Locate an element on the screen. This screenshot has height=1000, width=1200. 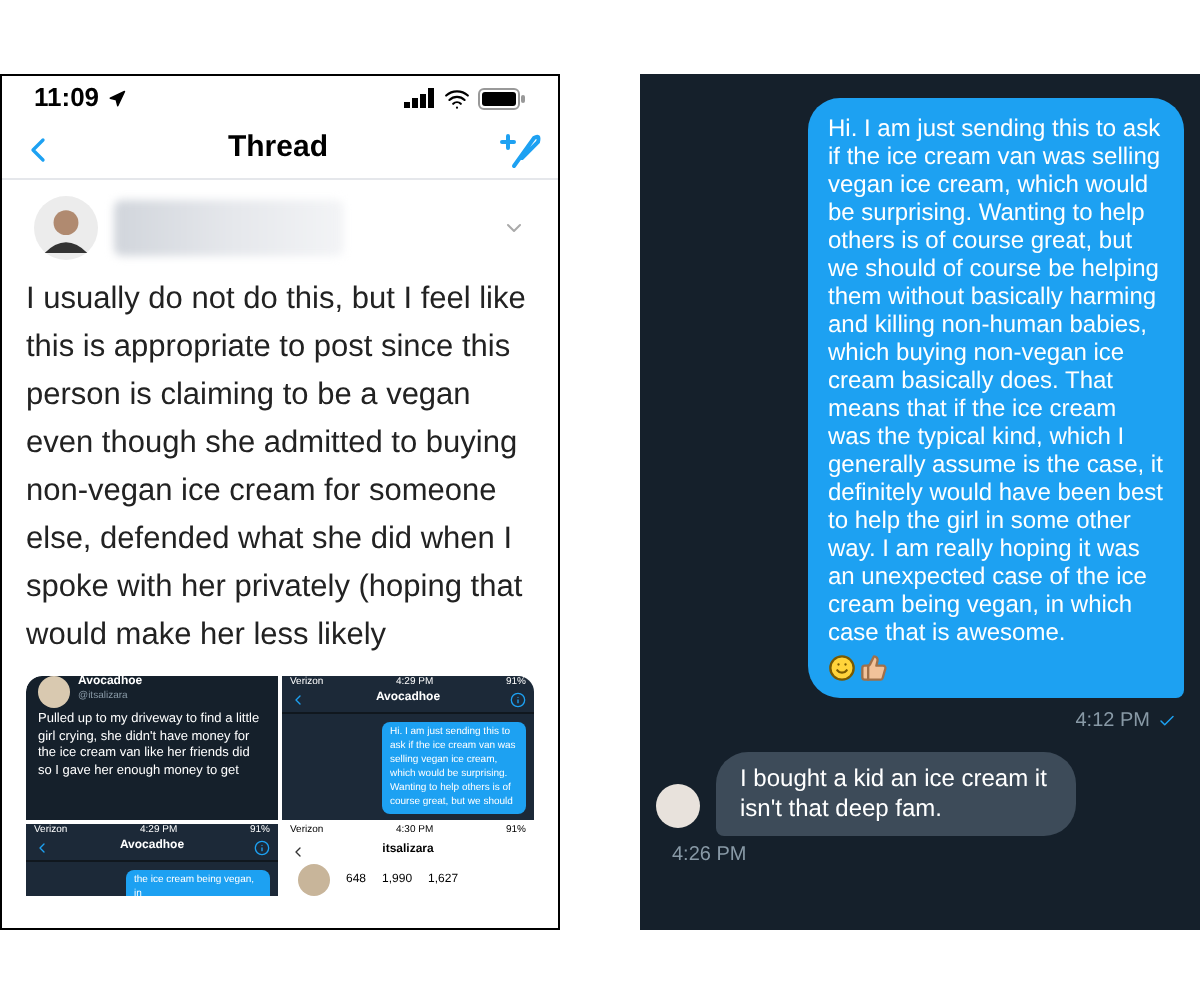
nav-title: Thread is located at coordinates (277, 148).